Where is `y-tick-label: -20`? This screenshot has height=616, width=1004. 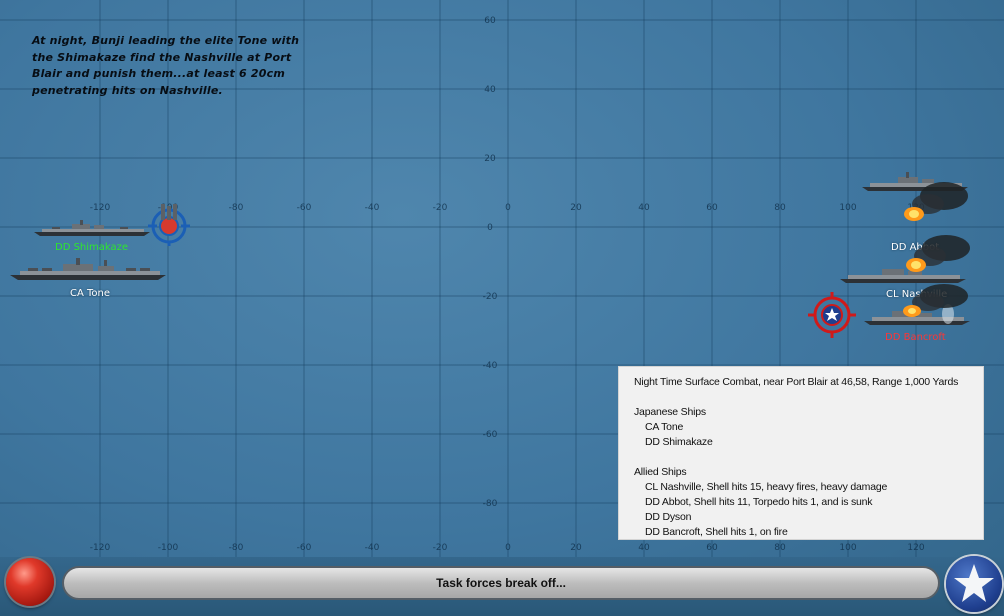
y-tick-label: -20 is located at coordinates (490, 297).